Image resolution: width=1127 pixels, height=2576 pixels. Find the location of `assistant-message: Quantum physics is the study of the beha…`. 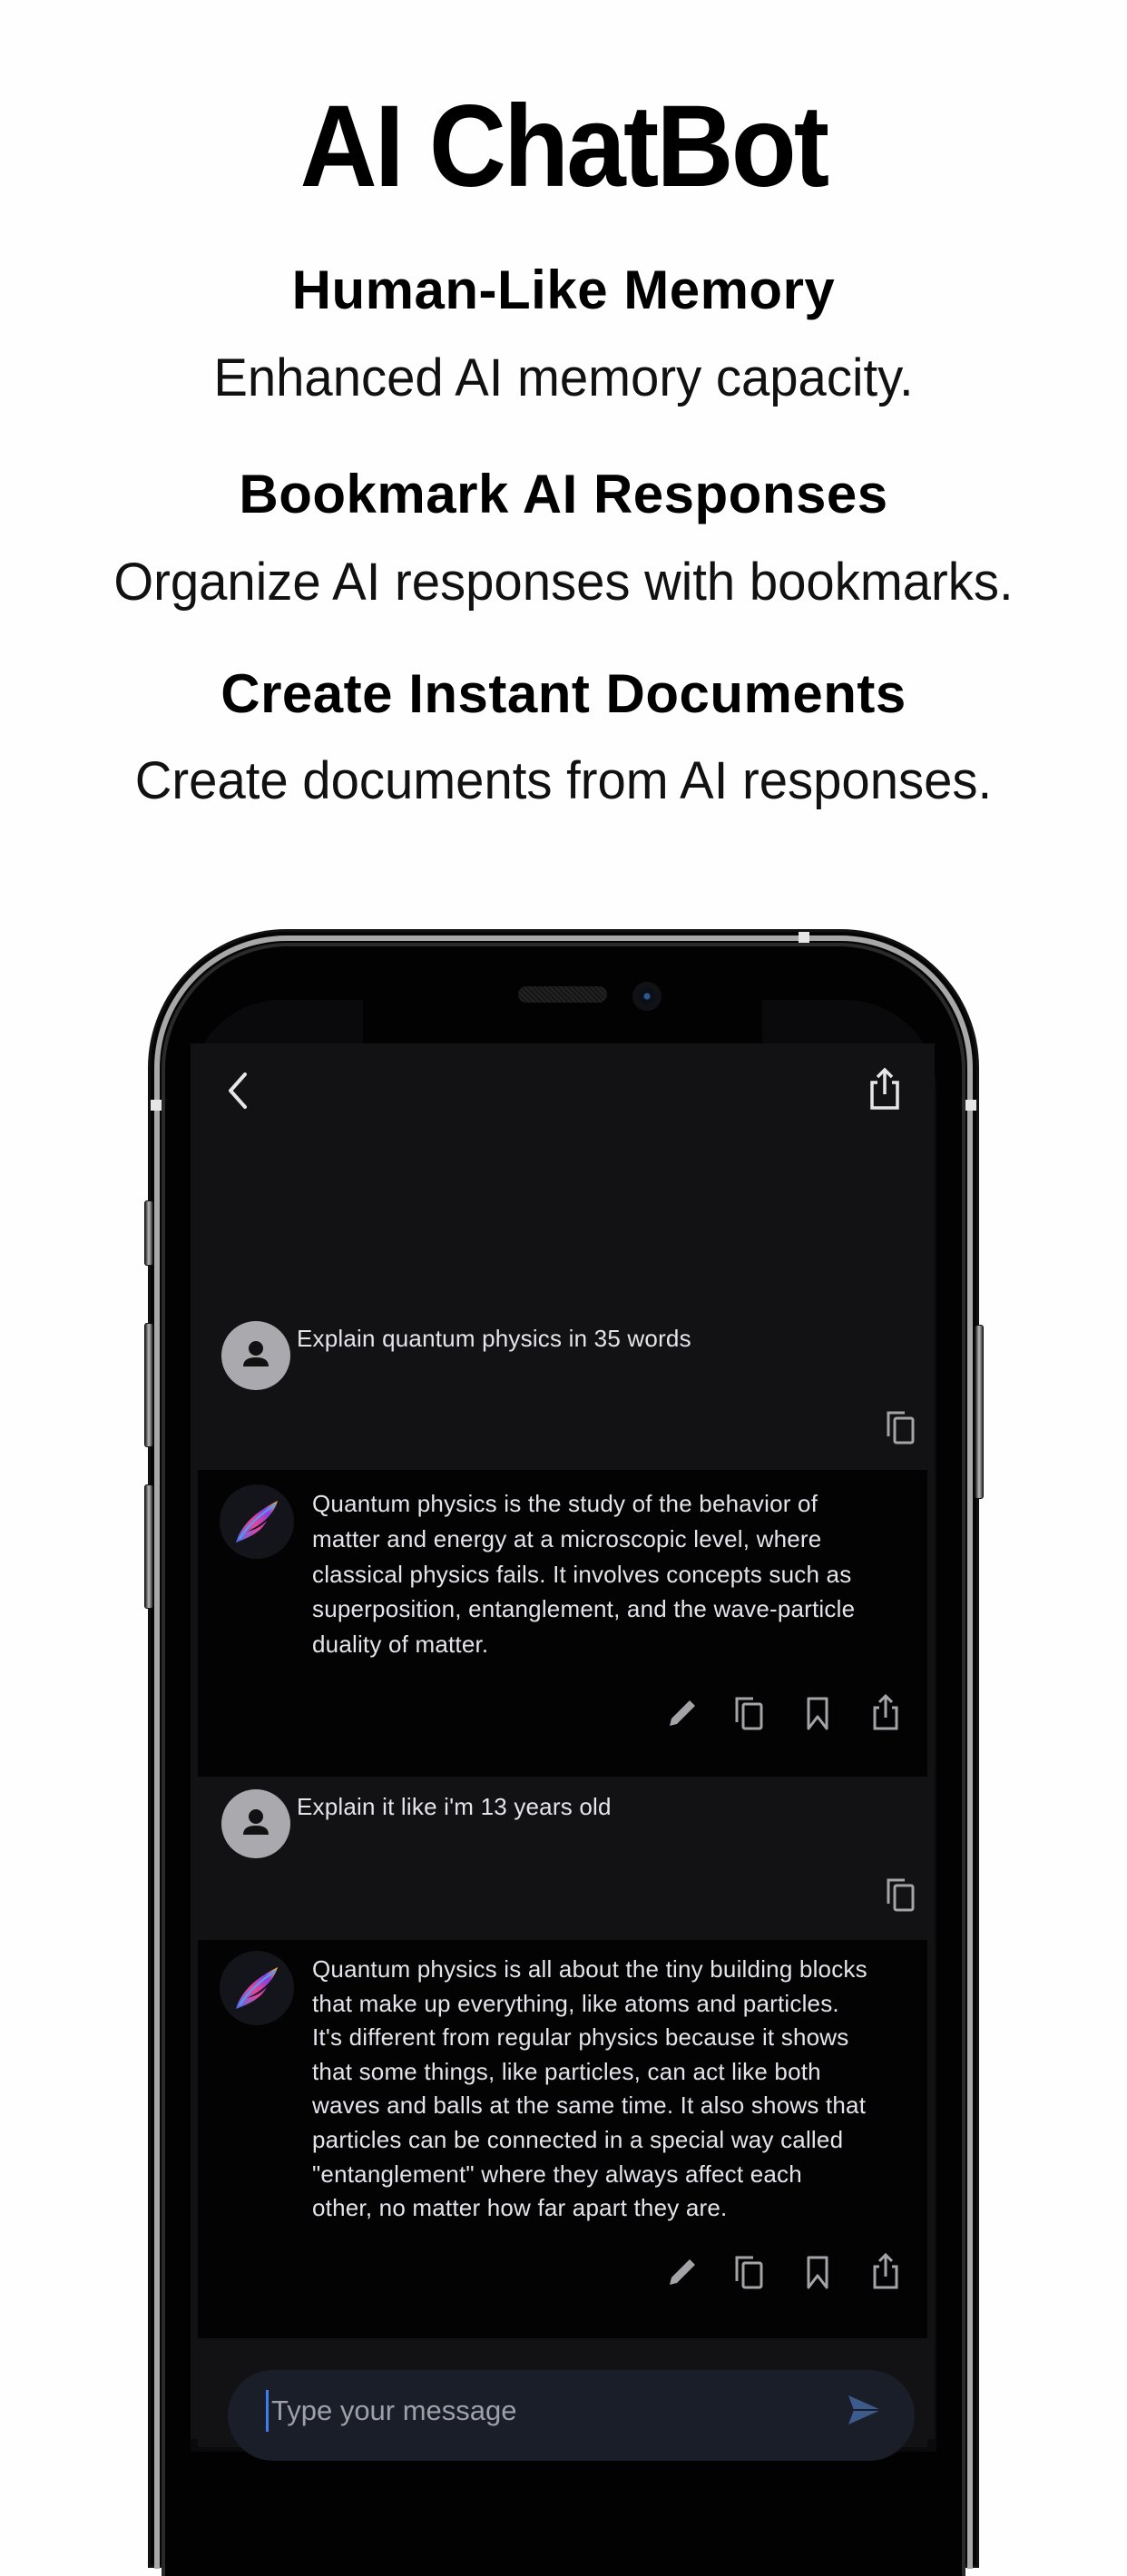

assistant-message: Quantum physics is the study of the beha… is located at coordinates (562, 1623).